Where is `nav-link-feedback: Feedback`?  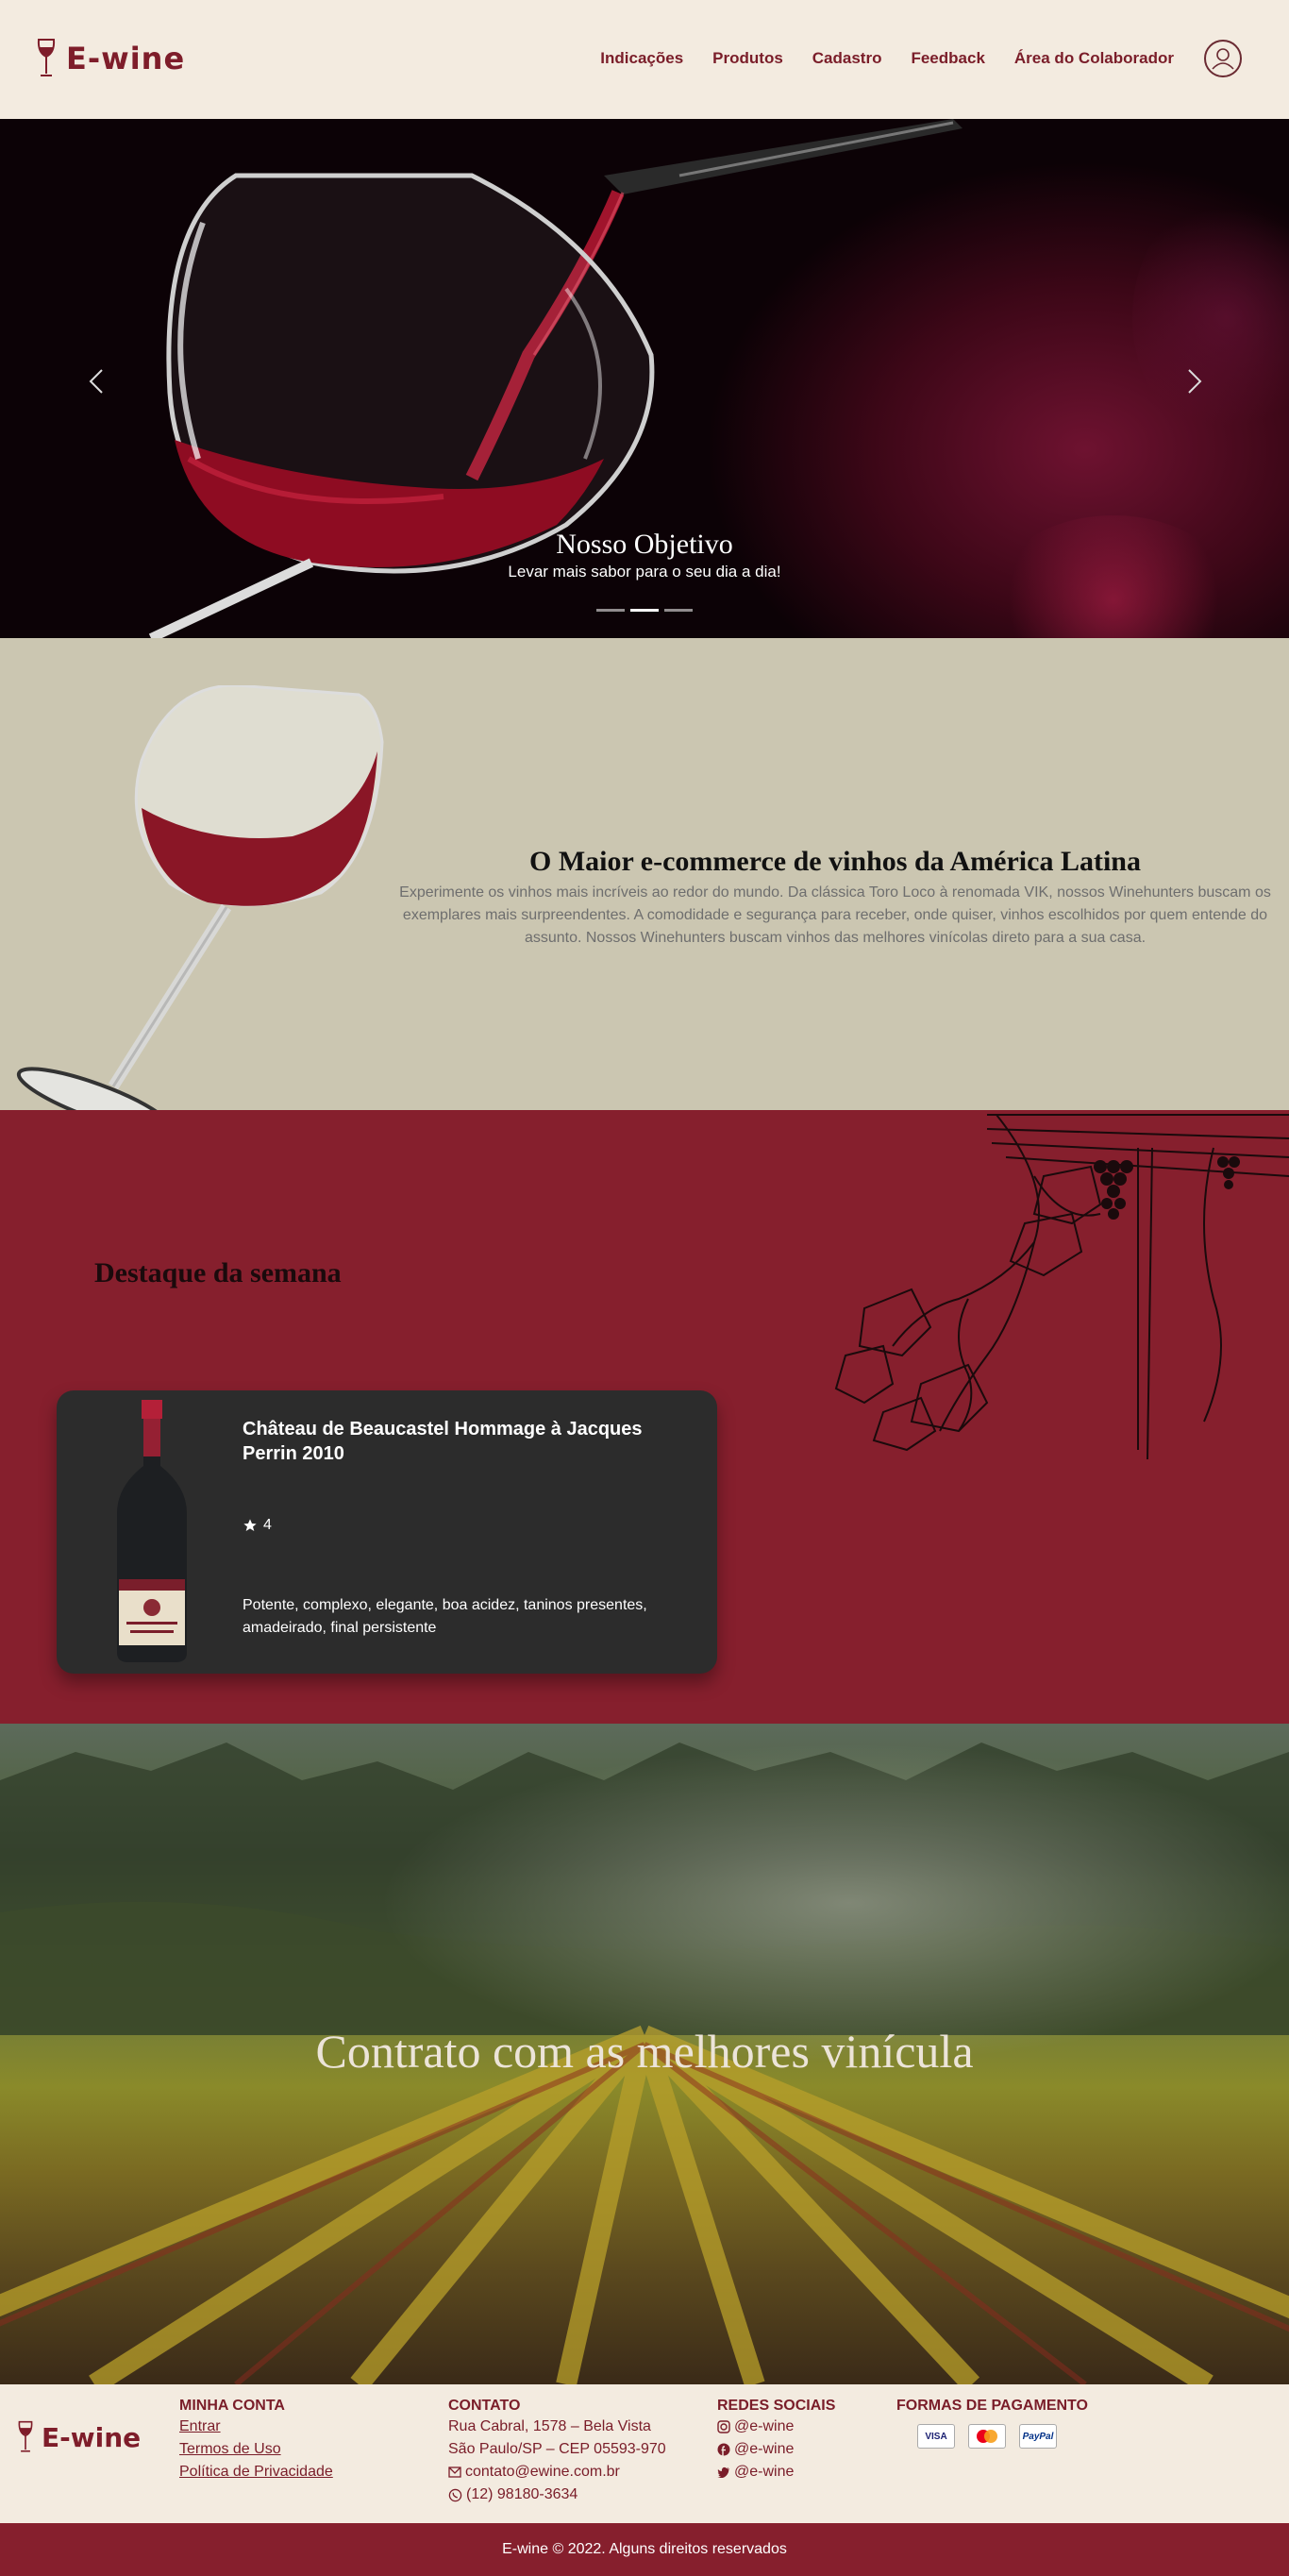 nav-link-feedback: Feedback is located at coordinates (947, 59).